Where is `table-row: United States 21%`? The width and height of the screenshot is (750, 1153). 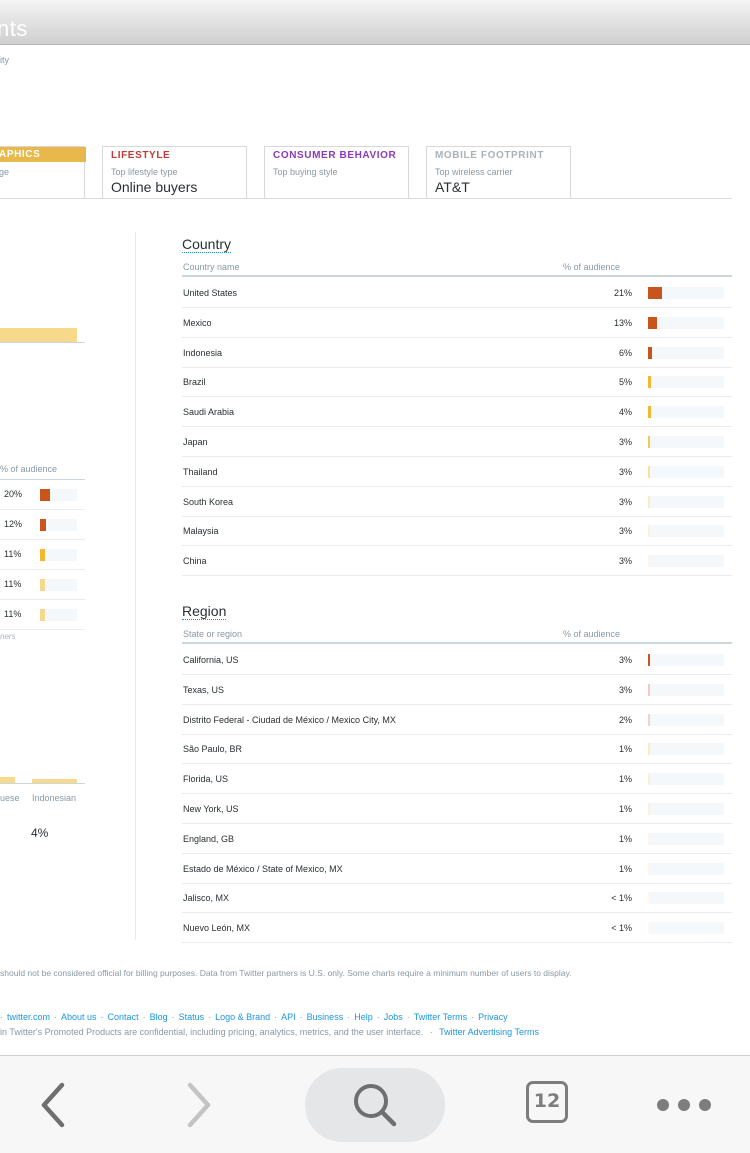
table-row: United States 21% is located at coordinates (457, 293).